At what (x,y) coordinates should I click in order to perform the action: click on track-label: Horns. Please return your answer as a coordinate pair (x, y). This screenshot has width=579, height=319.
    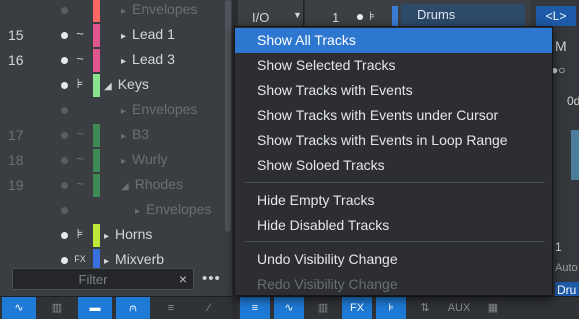
    Looking at the image, I should click on (134, 234).